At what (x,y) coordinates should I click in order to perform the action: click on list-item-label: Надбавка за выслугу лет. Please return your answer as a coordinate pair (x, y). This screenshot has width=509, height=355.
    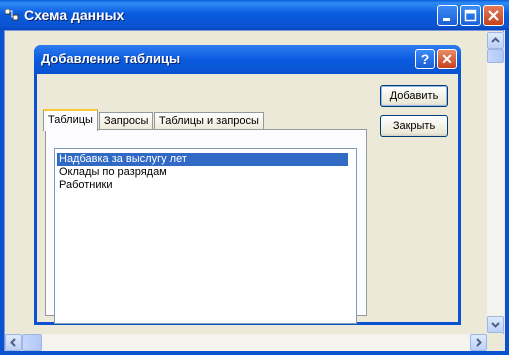
    Looking at the image, I should click on (123, 159).